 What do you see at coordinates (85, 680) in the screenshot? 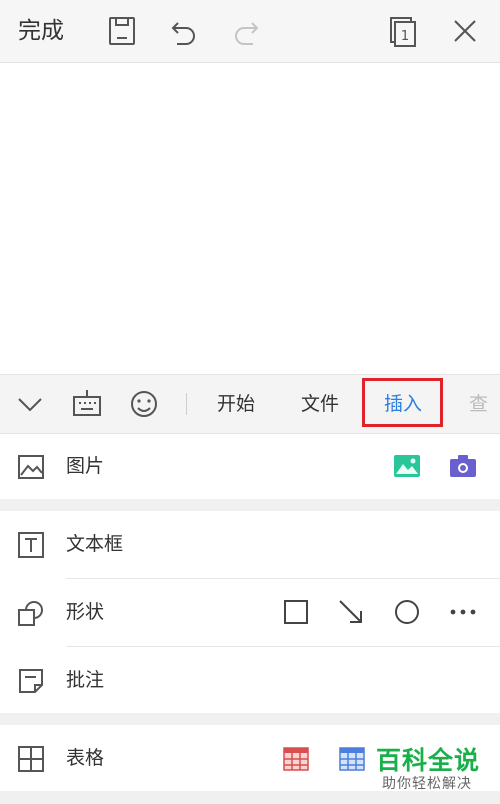
I see `insert-item-label: 批注` at bounding box center [85, 680].